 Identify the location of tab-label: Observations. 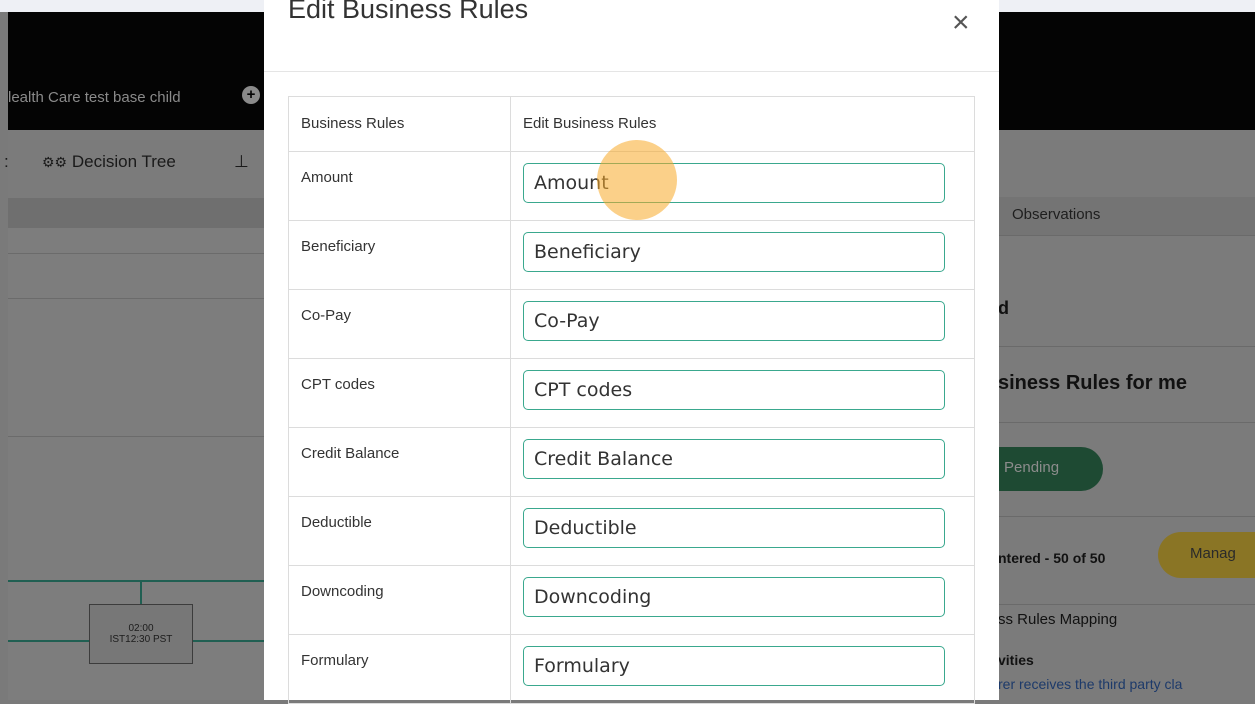
(1056, 214).